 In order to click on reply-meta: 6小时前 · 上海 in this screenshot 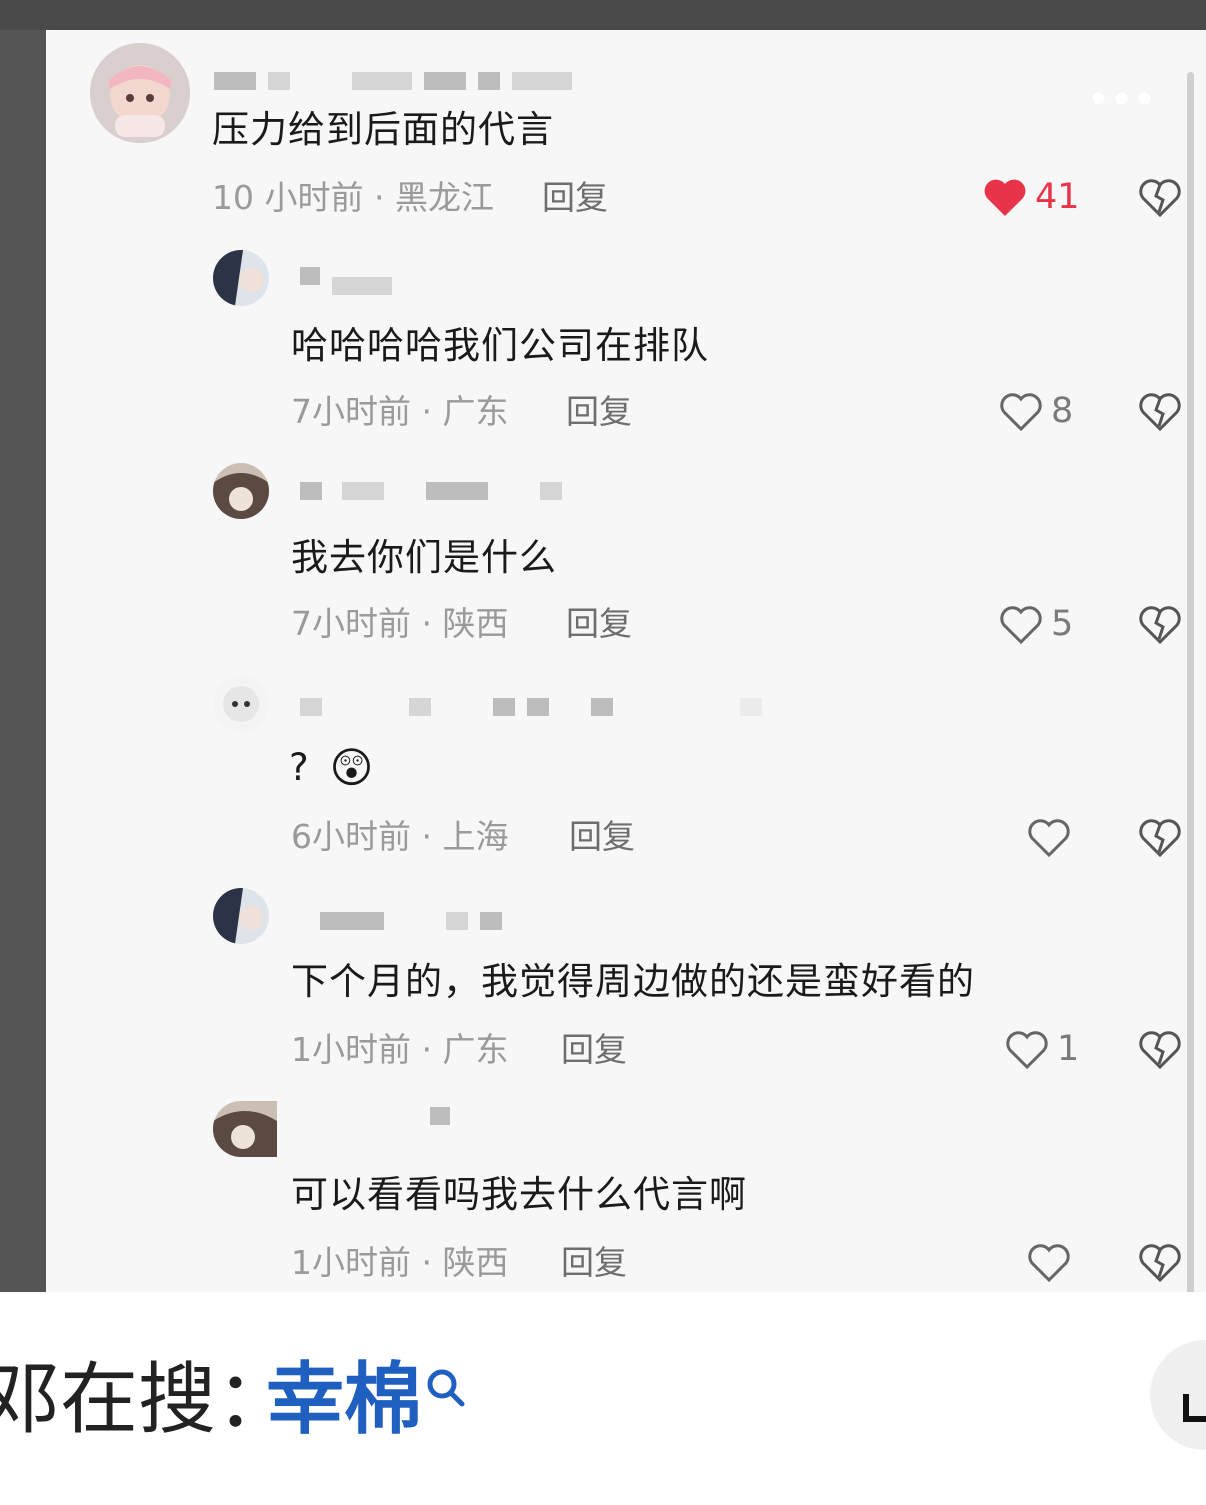, I will do `click(400, 836)`.